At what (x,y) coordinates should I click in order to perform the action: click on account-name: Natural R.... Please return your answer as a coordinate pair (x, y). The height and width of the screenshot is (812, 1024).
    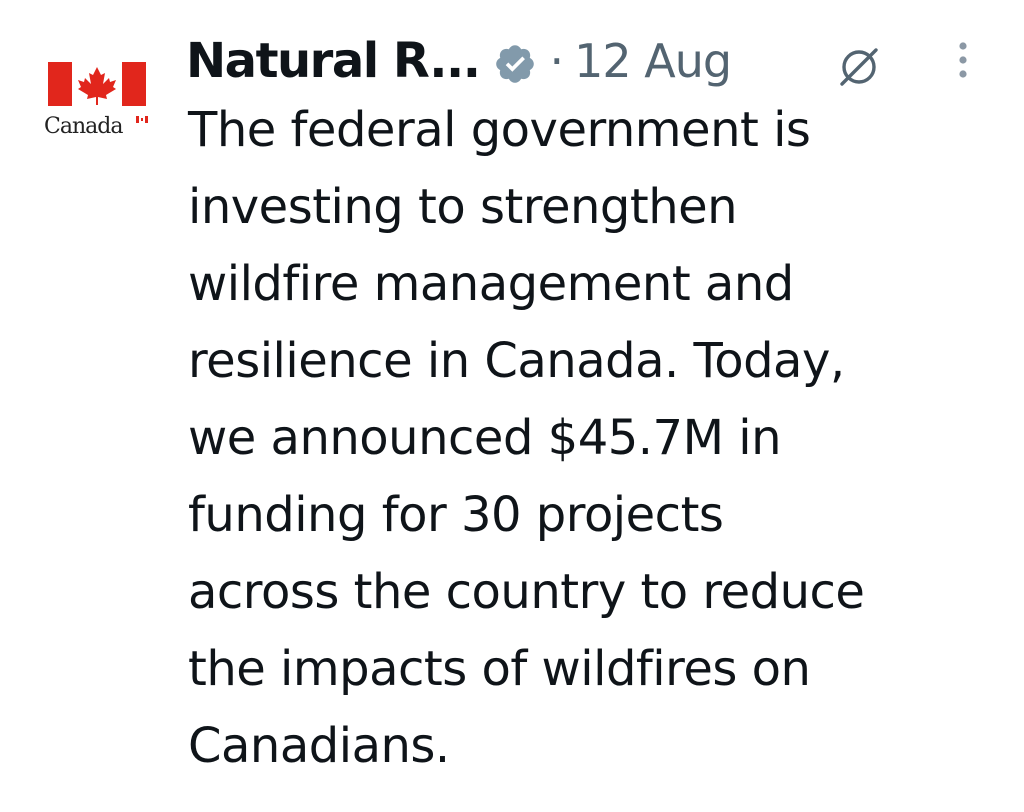
    Looking at the image, I should click on (333, 61).